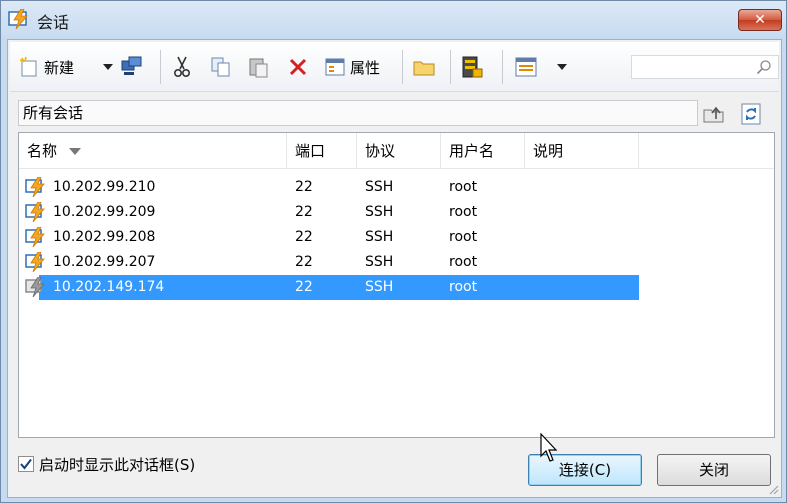 The width and height of the screenshot is (787, 503). What do you see at coordinates (104, 237) in the screenshot?
I see `session-name: 10.202.99.208` at bounding box center [104, 237].